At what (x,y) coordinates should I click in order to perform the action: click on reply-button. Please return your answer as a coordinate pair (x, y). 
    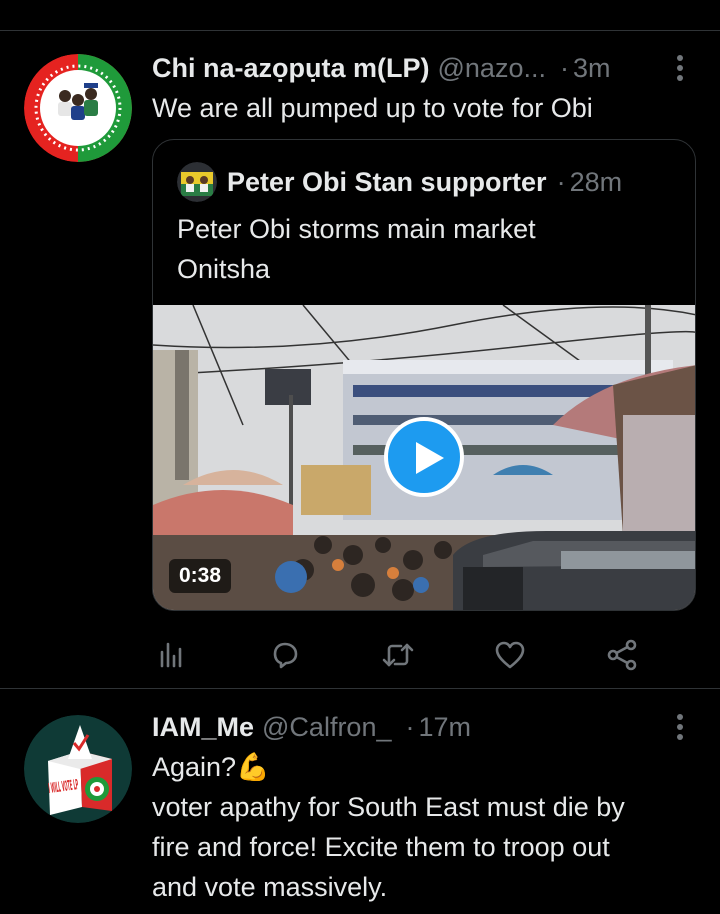
    Looking at the image, I should click on (285, 655).